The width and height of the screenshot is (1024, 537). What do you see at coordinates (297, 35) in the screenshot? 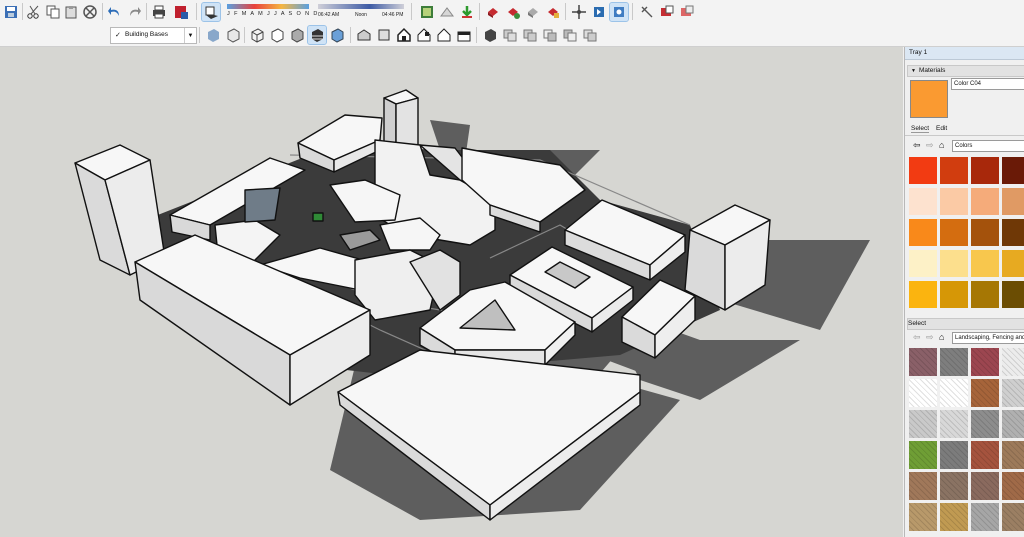
I see `shaded-icon` at bounding box center [297, 35].